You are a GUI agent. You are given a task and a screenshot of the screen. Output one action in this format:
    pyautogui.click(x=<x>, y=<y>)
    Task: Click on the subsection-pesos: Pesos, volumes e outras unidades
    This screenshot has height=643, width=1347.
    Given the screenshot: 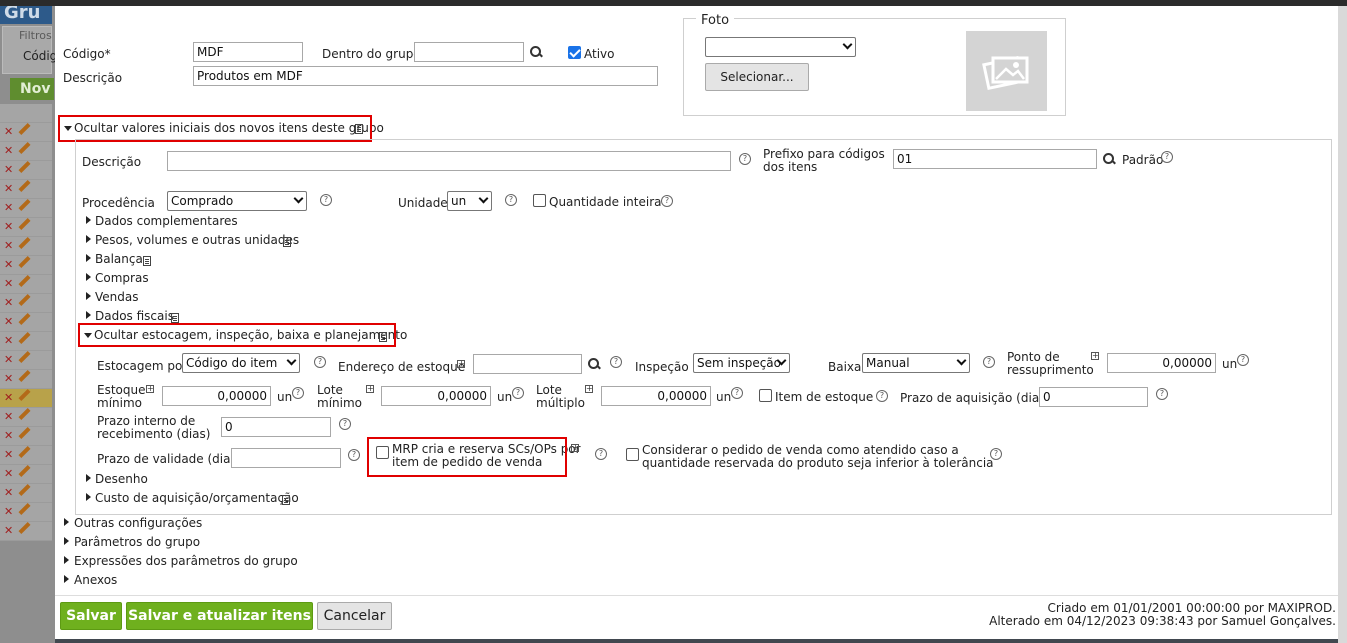 What is the action you would take?
    pyautogui.click(x=197, y=240)
    